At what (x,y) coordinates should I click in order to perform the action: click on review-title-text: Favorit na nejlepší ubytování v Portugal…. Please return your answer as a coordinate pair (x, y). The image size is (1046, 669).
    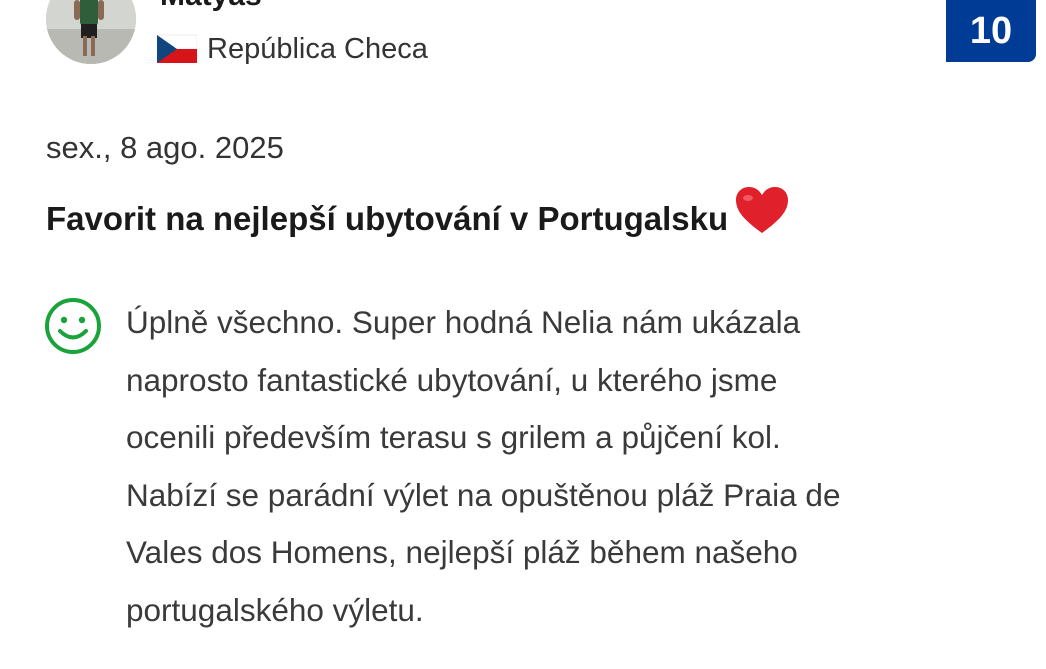
    Looking at the image, I should click on (387, 218).